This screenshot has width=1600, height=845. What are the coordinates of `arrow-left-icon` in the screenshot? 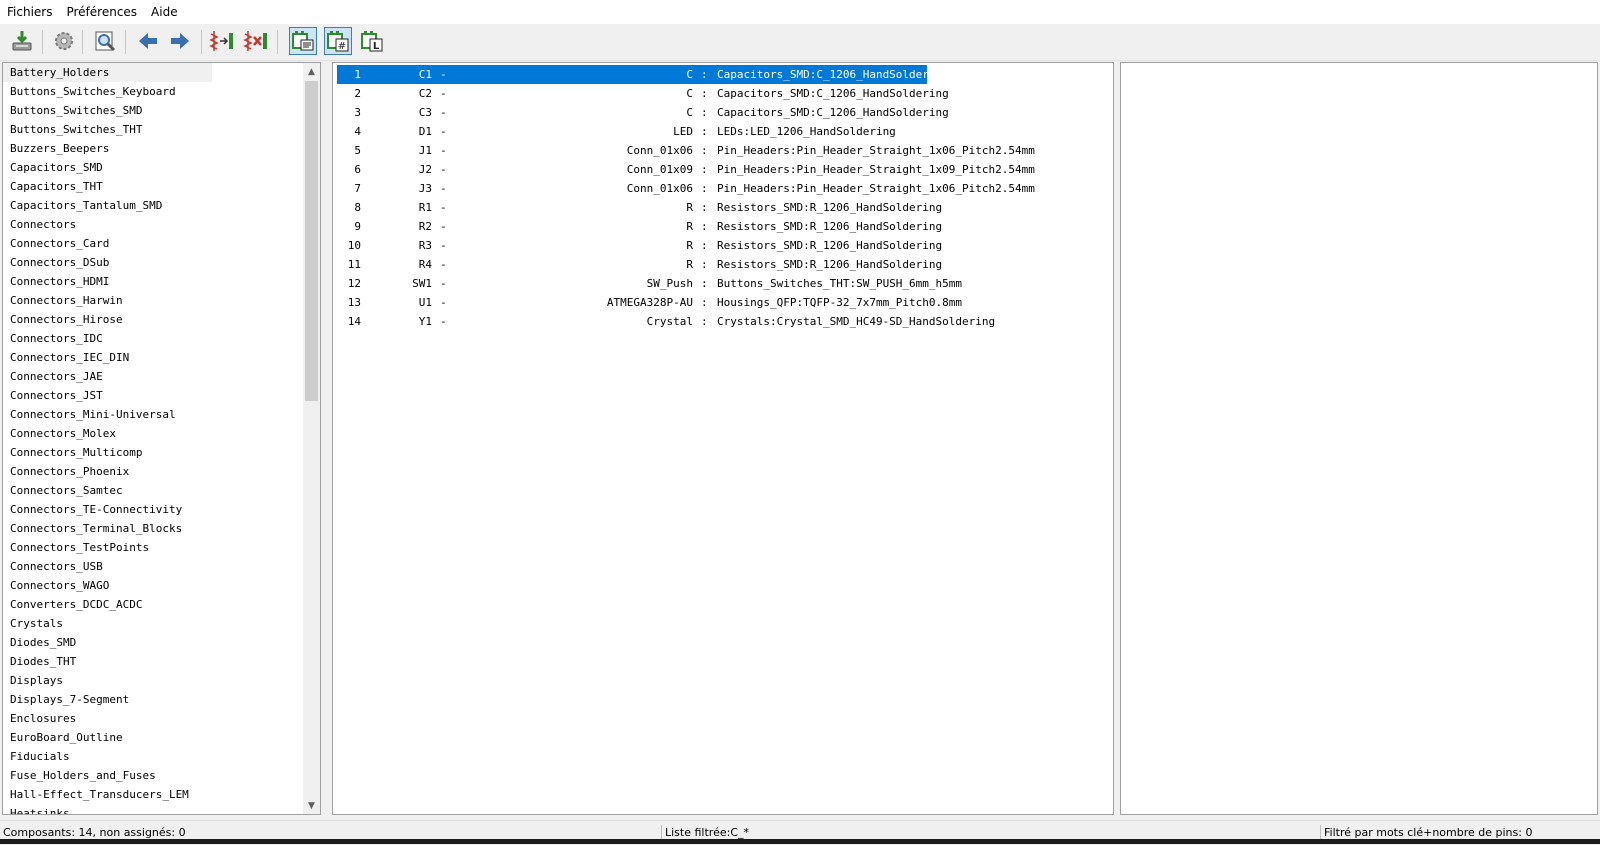 It's located at (148, 41).